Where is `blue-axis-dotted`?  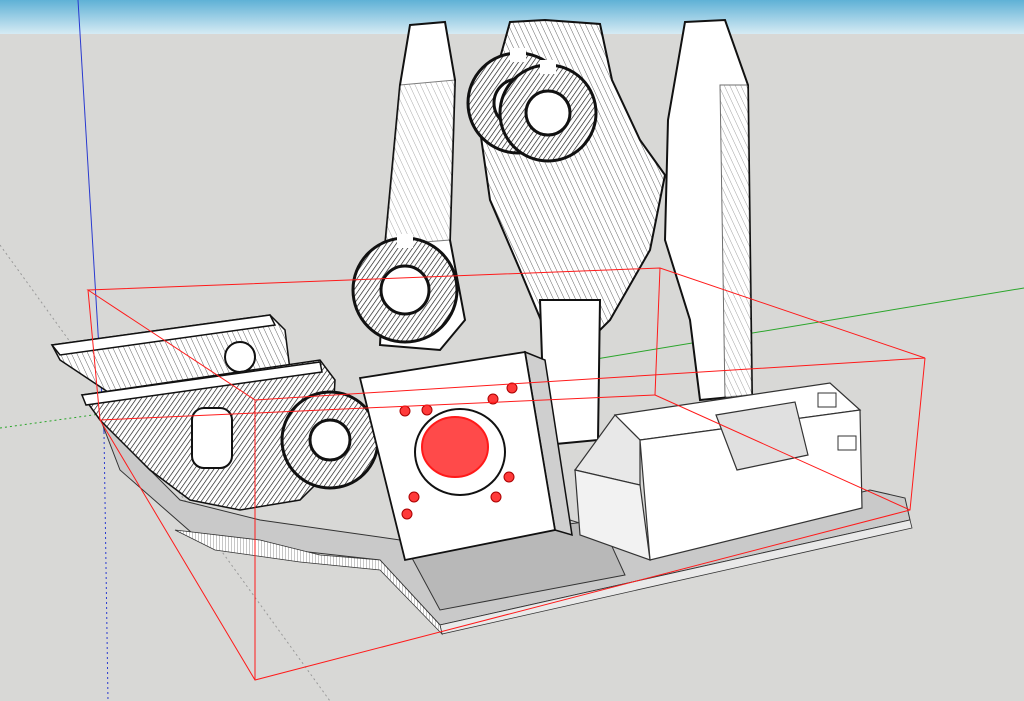 blue-axis-dotted is located at coordinates (106, 566).